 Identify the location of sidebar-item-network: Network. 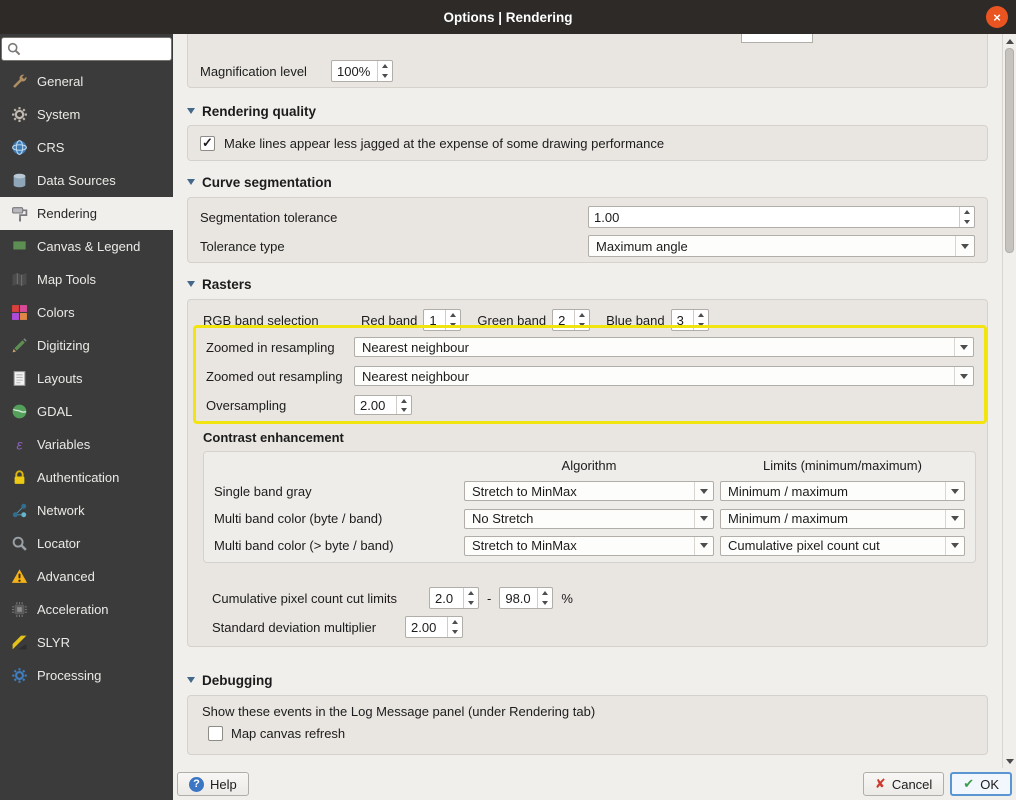
(86, 510).